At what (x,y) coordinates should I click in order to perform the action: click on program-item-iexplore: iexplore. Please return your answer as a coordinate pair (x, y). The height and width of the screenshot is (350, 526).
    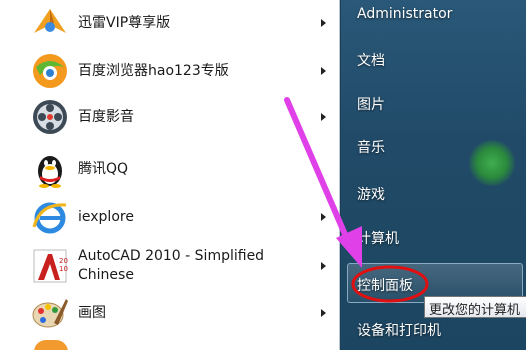
    Looking at the image, I should click on (183, 217).